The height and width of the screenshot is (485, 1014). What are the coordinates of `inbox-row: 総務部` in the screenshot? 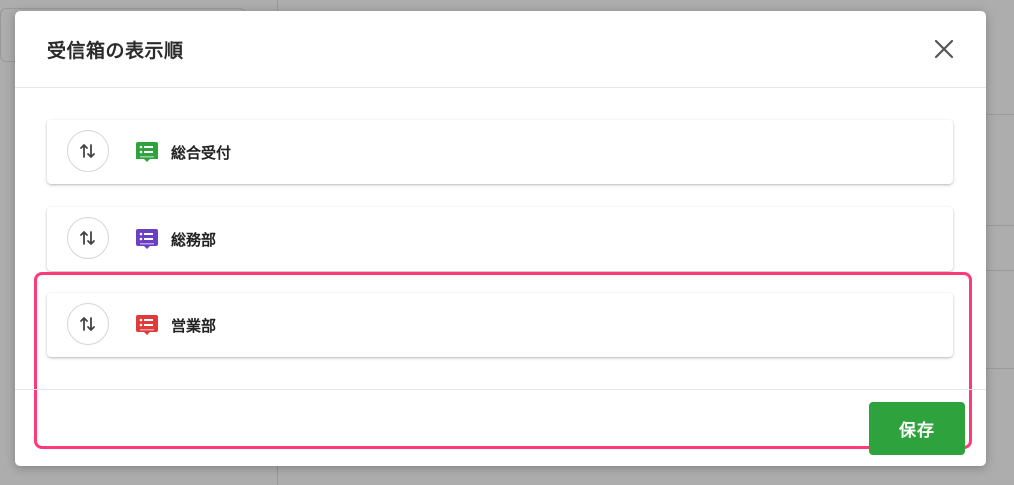 It's located at (500, 239).